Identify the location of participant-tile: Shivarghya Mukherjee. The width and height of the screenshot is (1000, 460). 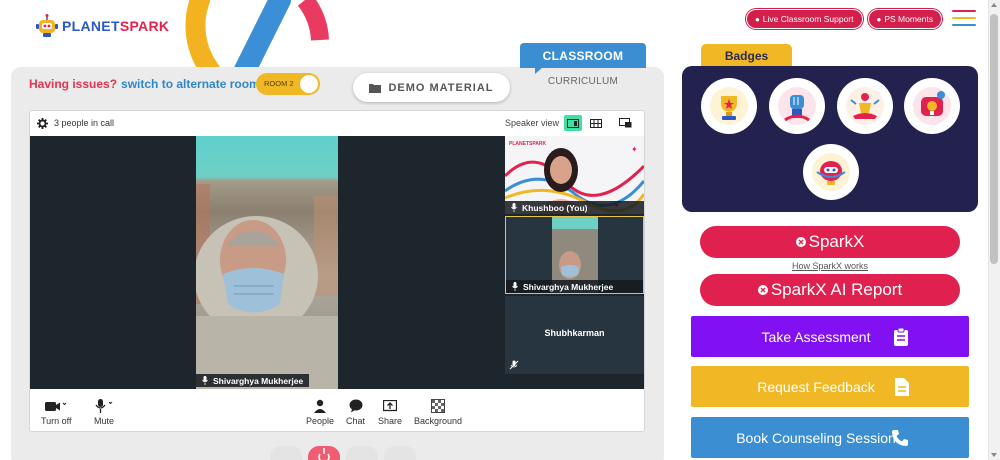
(574, 255).